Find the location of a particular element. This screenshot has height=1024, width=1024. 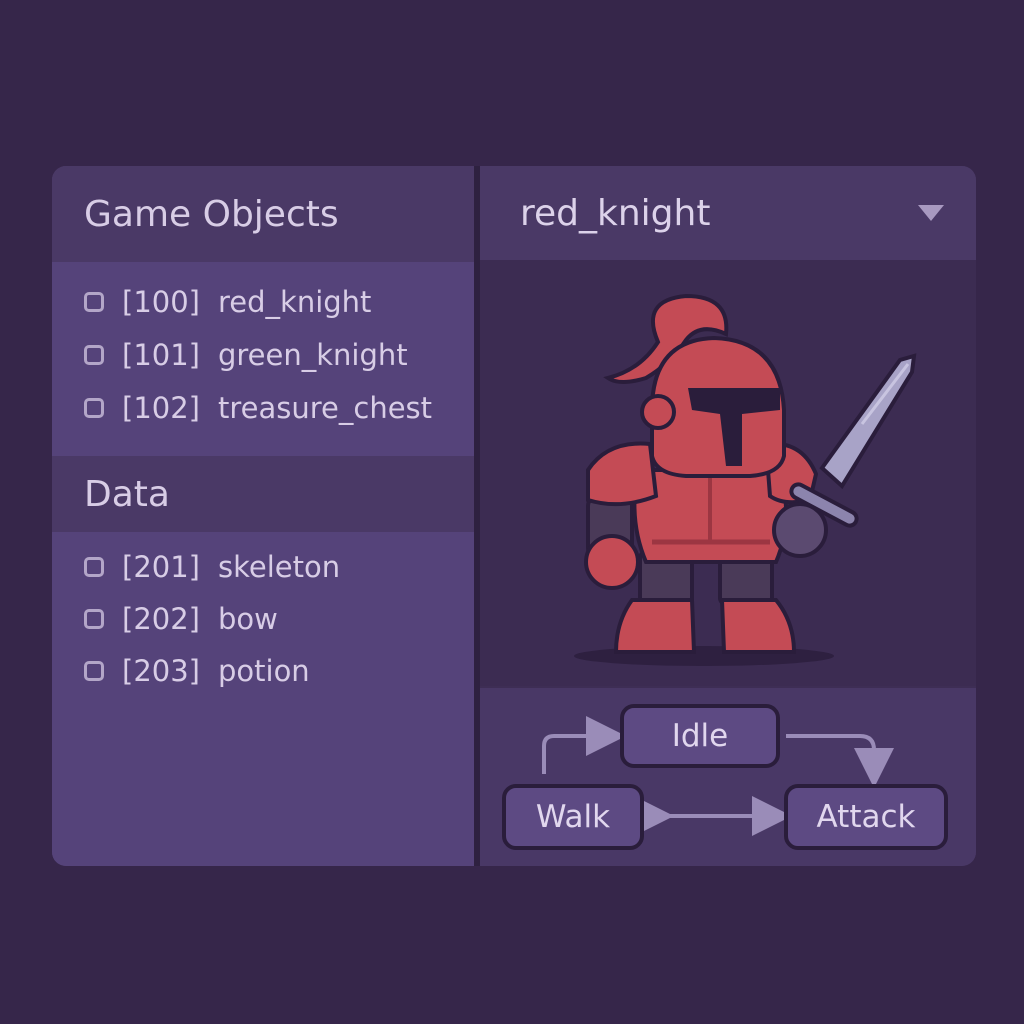

item-id: [201] is located at coordinates (161, 567).